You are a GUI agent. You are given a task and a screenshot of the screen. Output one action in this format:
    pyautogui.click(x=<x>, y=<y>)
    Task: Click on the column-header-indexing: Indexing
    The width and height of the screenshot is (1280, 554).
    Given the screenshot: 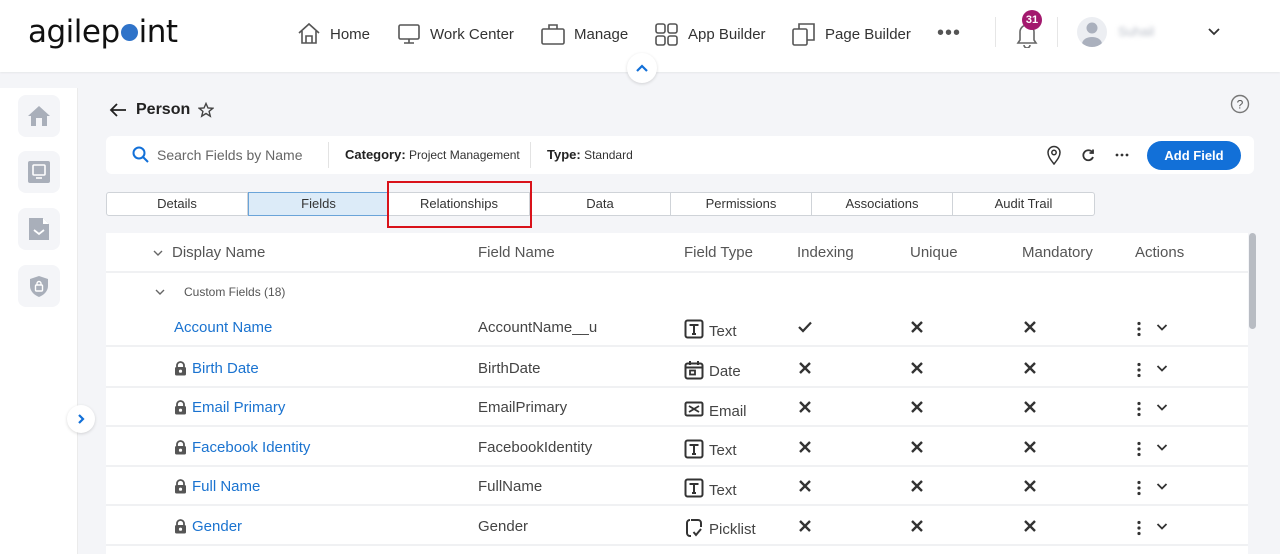 What is the action you would take?
    pyautogui.click(x=825, y=252)
    